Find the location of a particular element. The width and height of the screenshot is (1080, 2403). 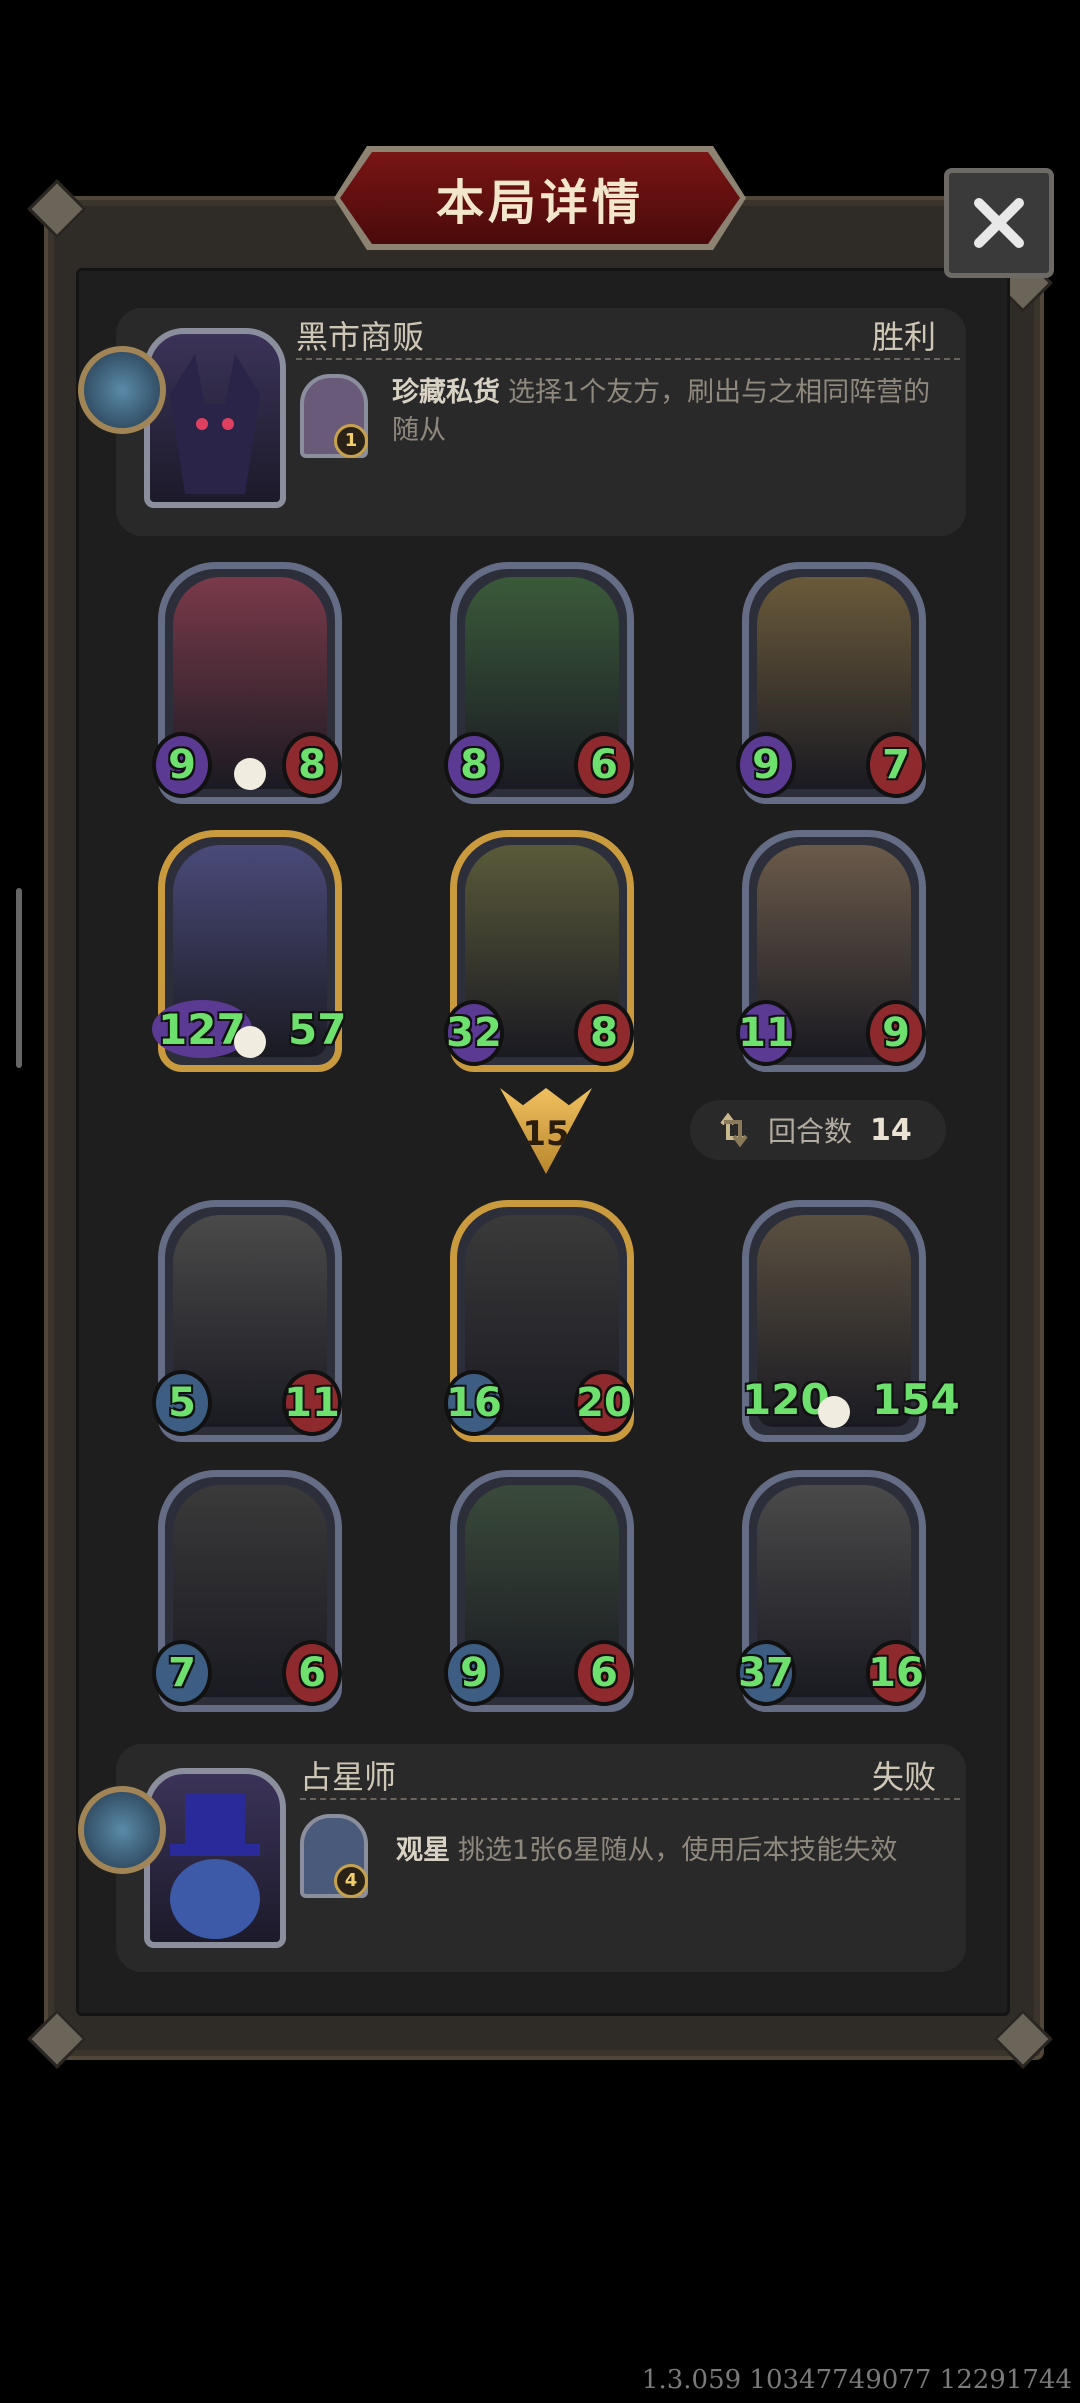

minion-health: 154 is located at coordinates (916, 1399).